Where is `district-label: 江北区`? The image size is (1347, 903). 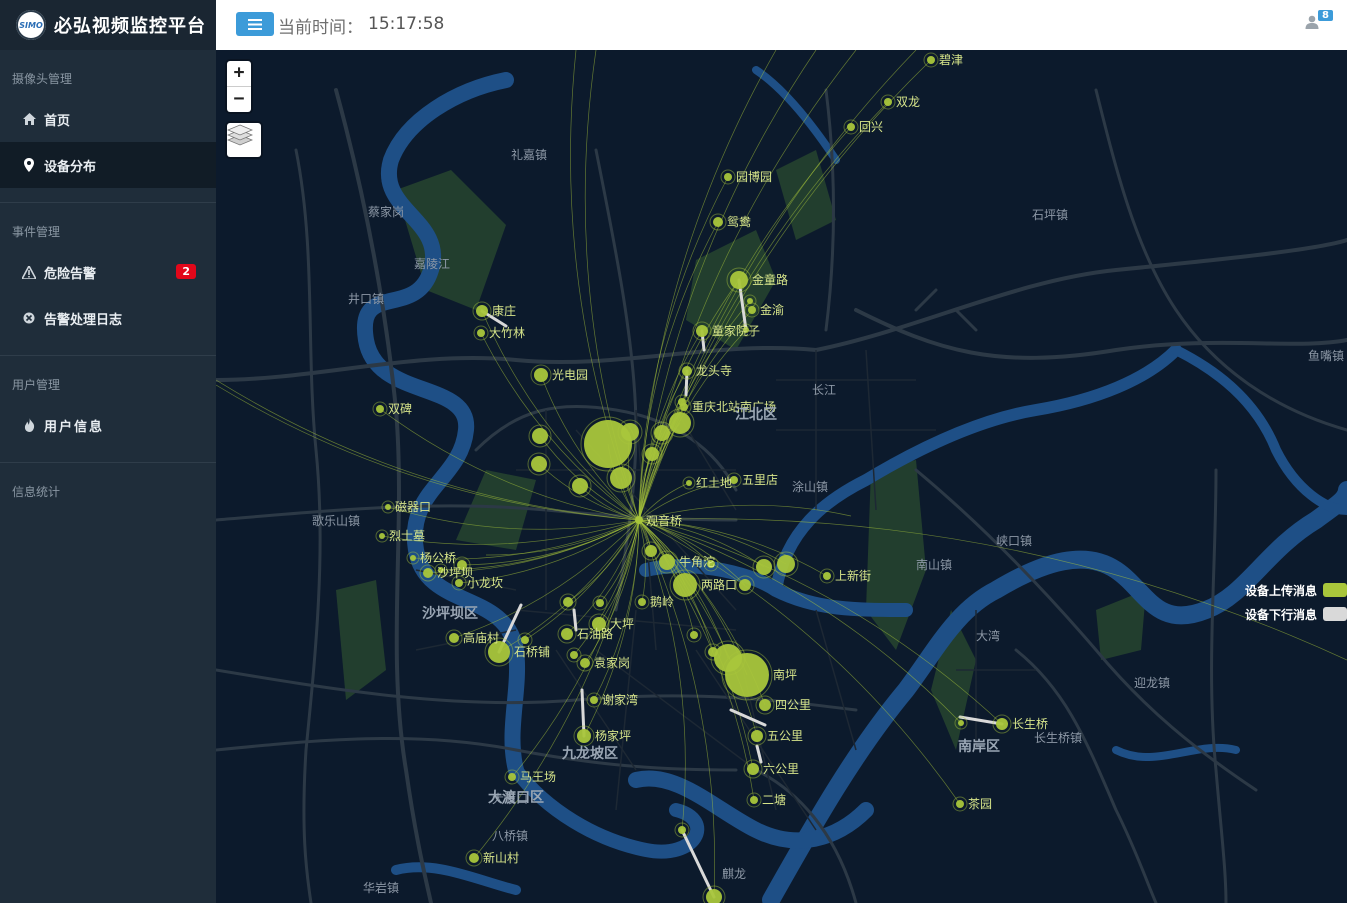
district-label: 江北区 is located at coordinates (756, 414).